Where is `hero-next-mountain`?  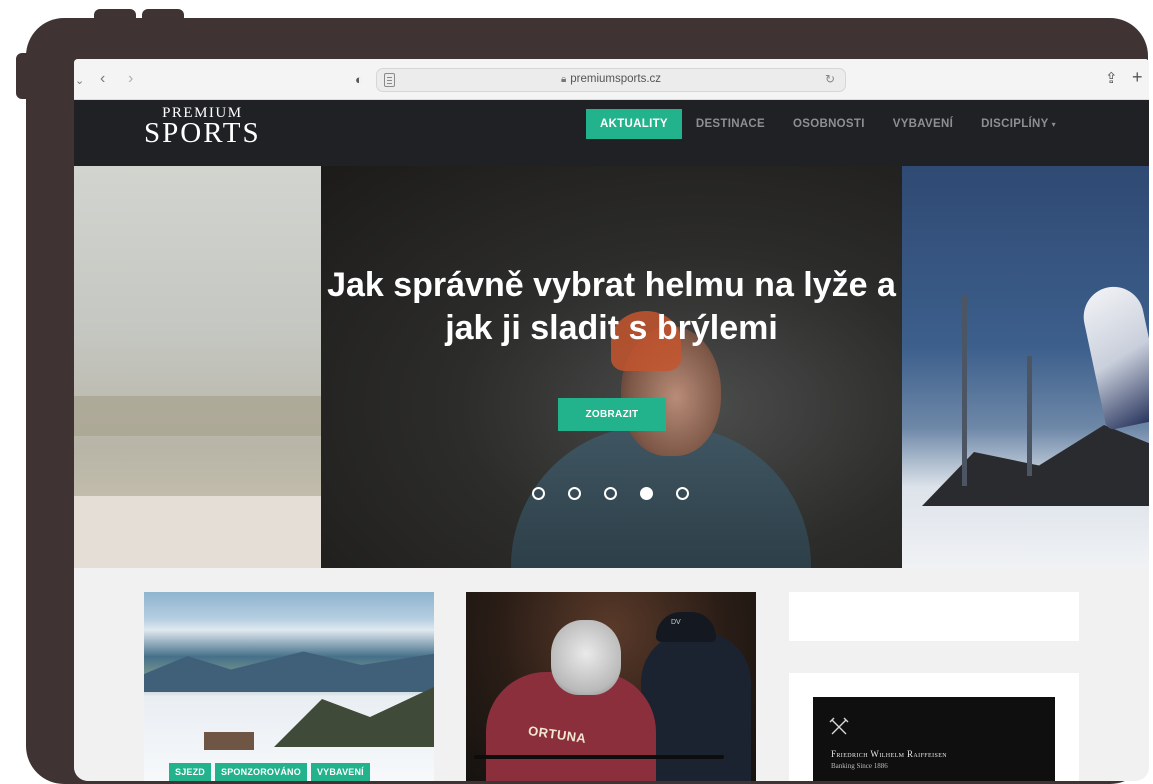 hero-next-mountain is located at coordinates (1035, 465).